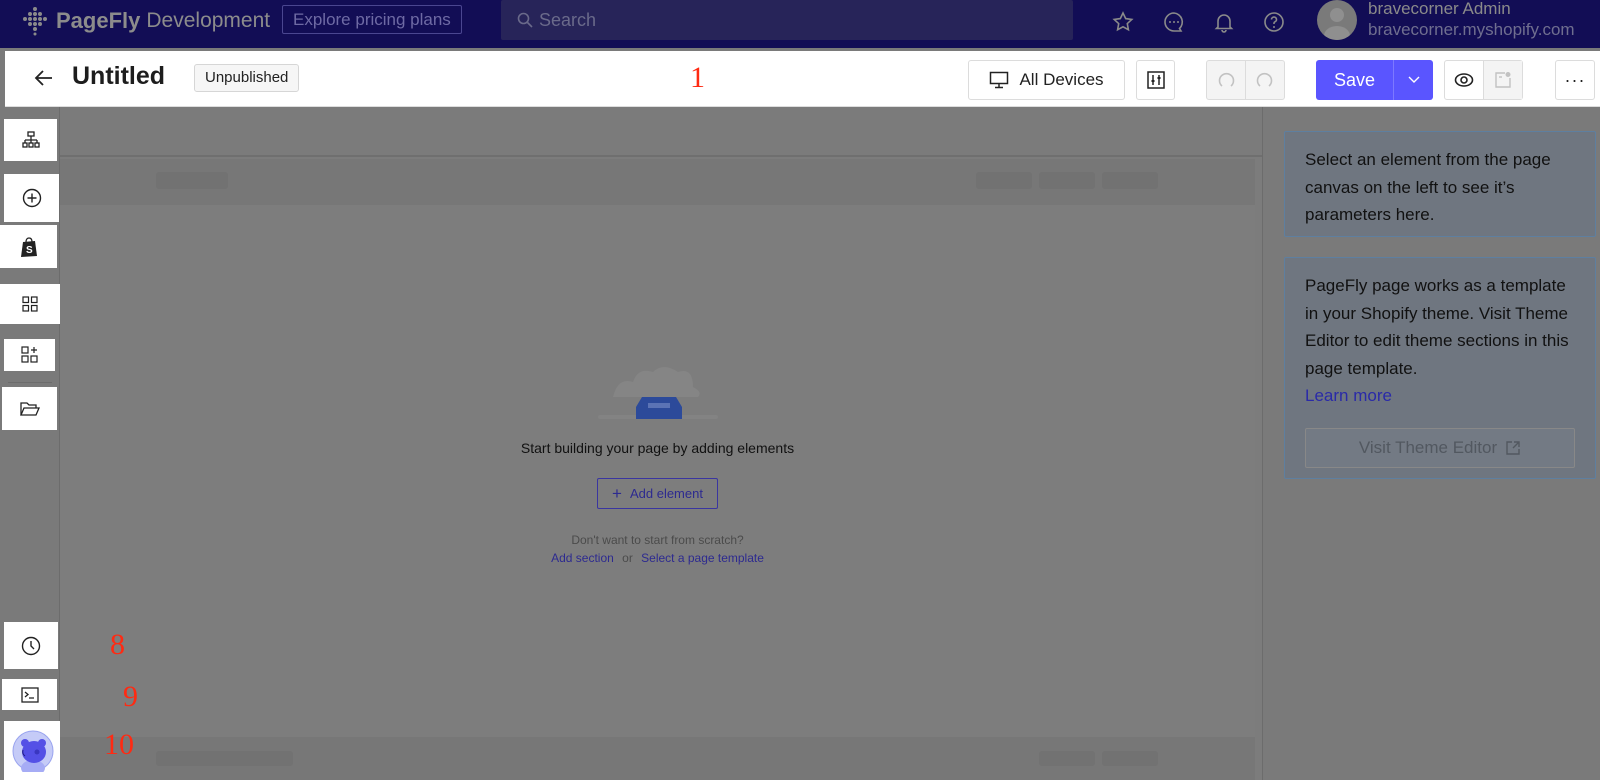 This screenshot has width=1600, height=780. I want to click on help-icon, so click(1274, 22).